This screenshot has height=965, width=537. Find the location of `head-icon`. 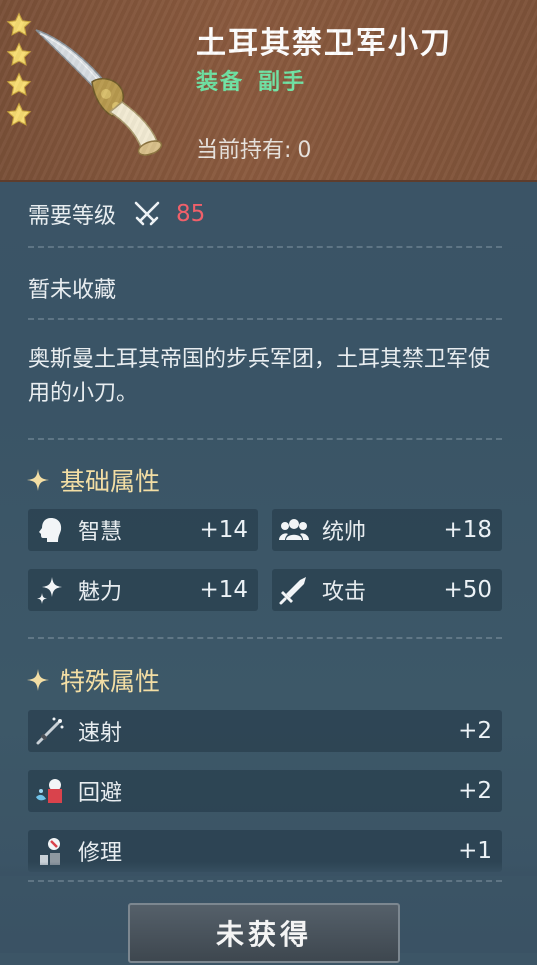

head-icon is located at coordinates (50, 530).